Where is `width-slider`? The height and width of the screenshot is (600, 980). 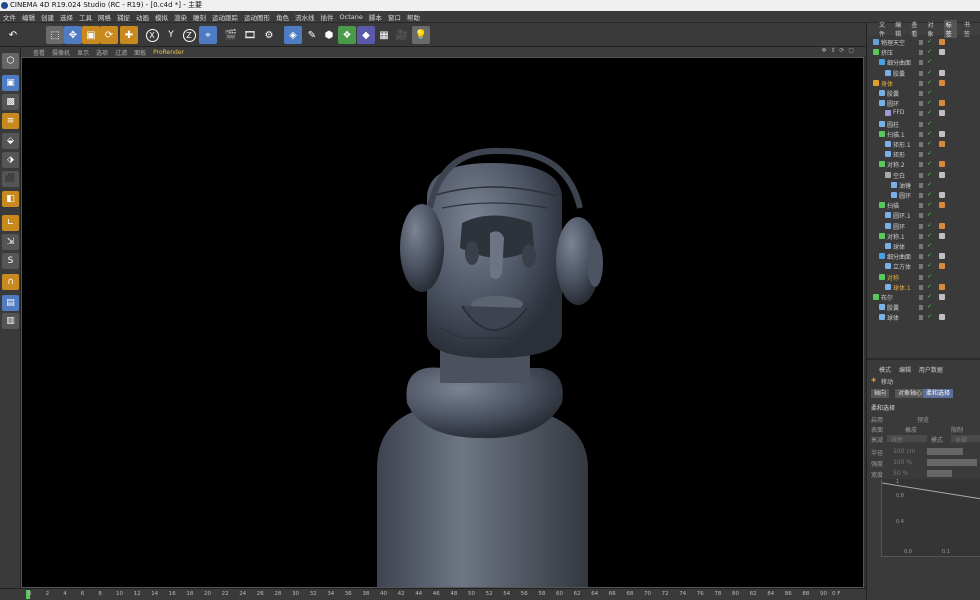 width-slider is located at coordinates (939, 473).